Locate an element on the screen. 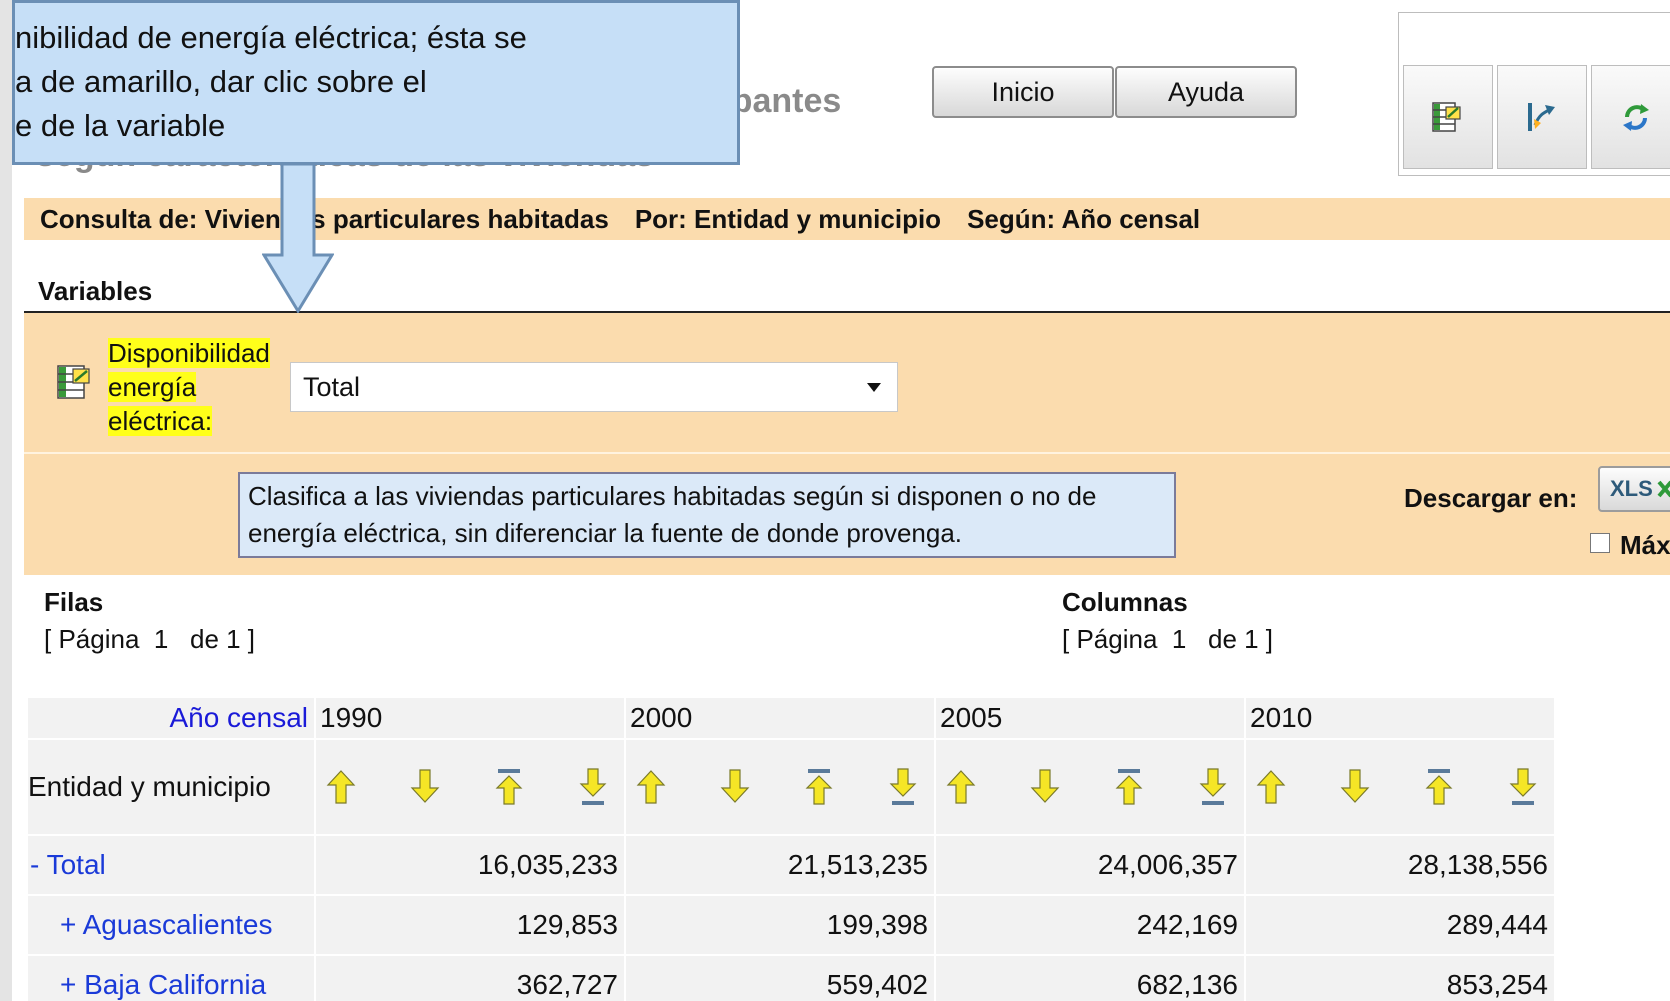 The height and width of the screenshot is (1001, 1670). query-segun: Según: Año censal is located at coordinates (1084, 218).